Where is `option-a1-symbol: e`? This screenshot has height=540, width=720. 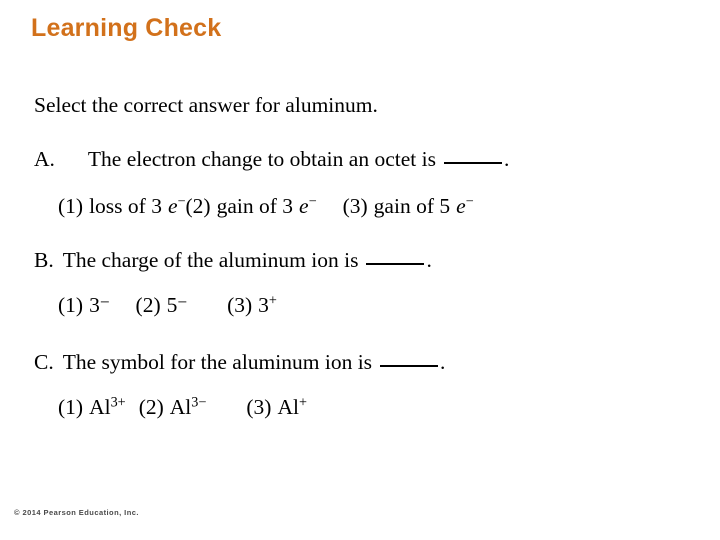 option-a1-symbol: e is located at coordinates (172, 206).